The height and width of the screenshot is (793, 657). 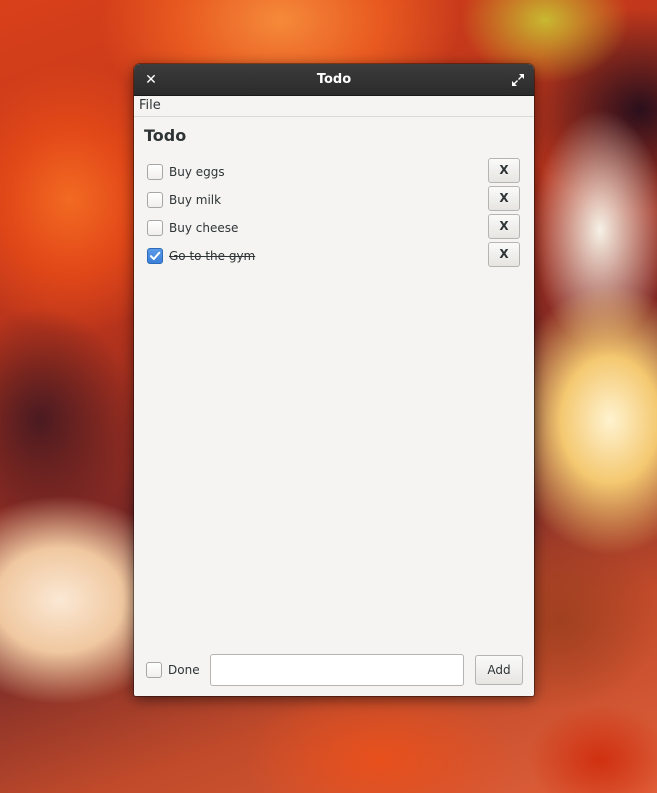 I want to click on page-title: Todo, so click(x=165, y=135).